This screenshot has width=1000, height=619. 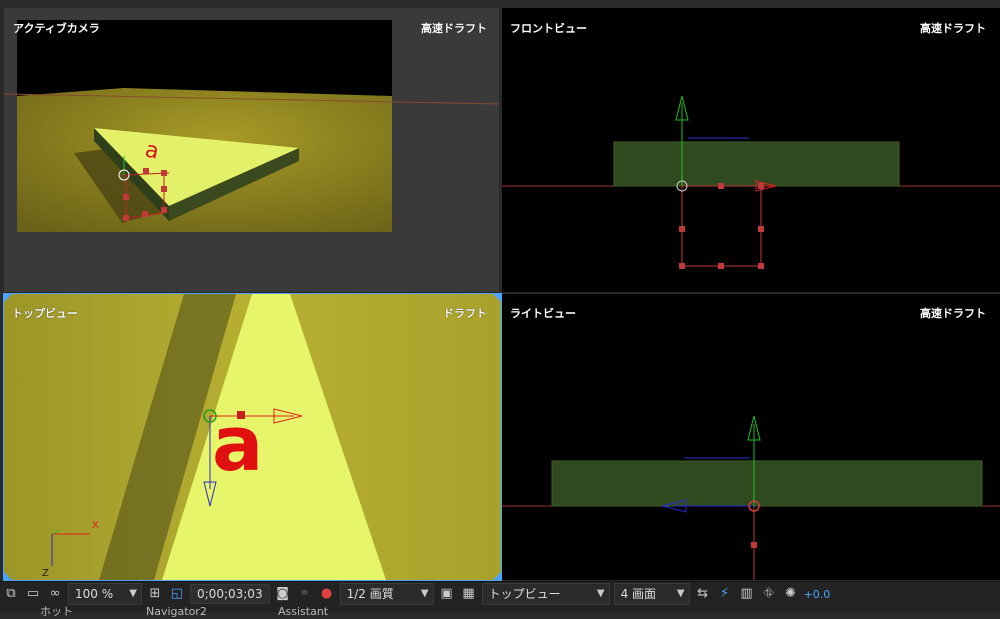 I want to click on right-view-quality: 高速ドラフト, so click(x=953, y=313).